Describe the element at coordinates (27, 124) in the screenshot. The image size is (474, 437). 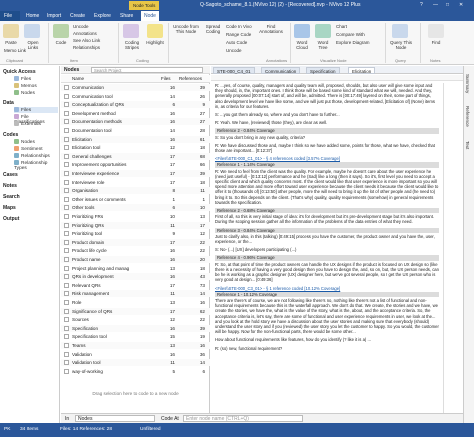
I see `nav-item-externals: Externals` at that location.